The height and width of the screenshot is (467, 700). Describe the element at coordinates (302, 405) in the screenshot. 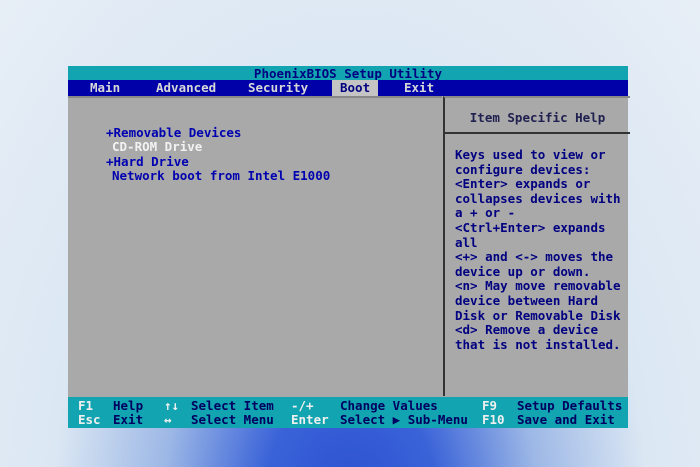

I see `key-minus-plus: -/+` at that location.